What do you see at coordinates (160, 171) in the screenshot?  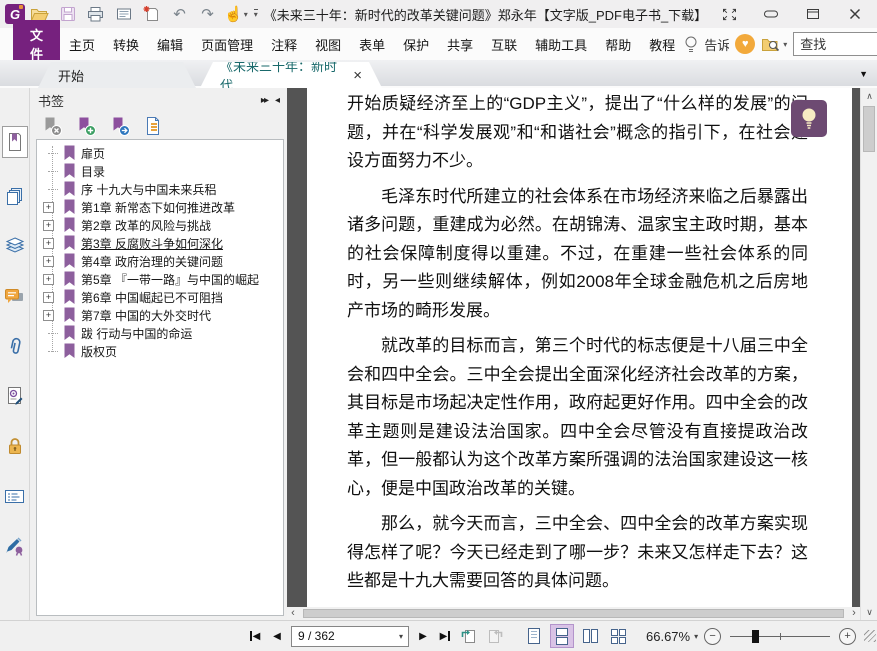 I see `bookmark-item: 目录` at bounding box center [160, 171].